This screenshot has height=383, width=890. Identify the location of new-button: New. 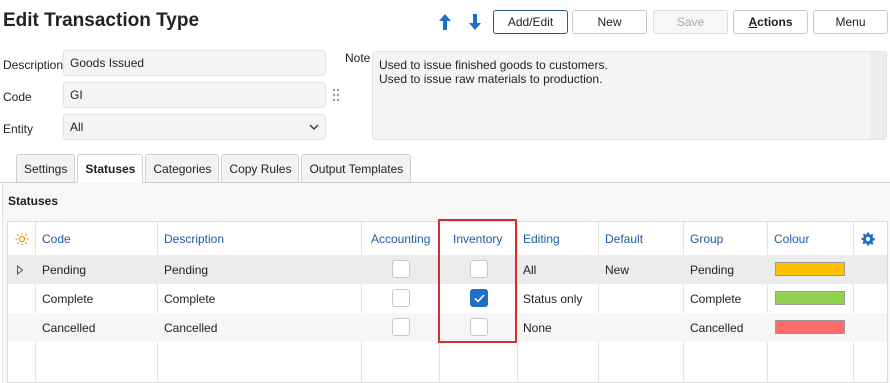
(609, 22).